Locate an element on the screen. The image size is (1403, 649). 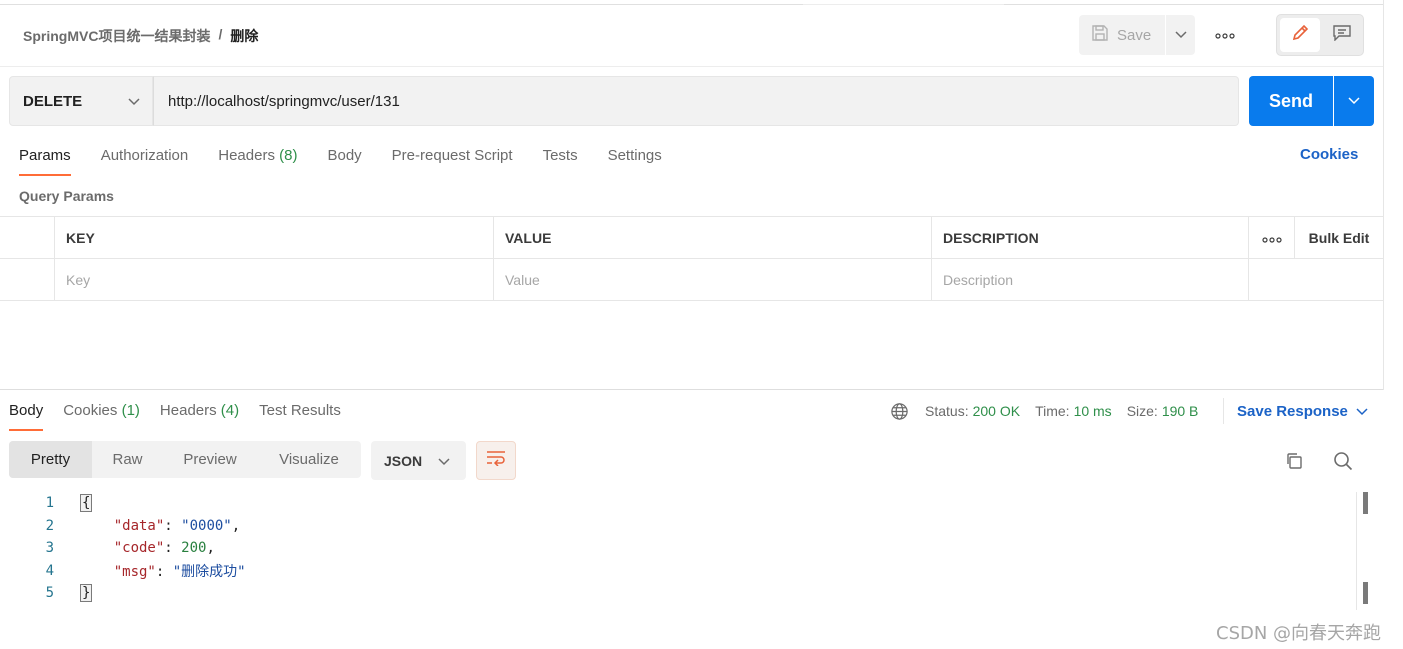
tab-response-cookies: Cookies (1) is located at coordinates (101, 416).